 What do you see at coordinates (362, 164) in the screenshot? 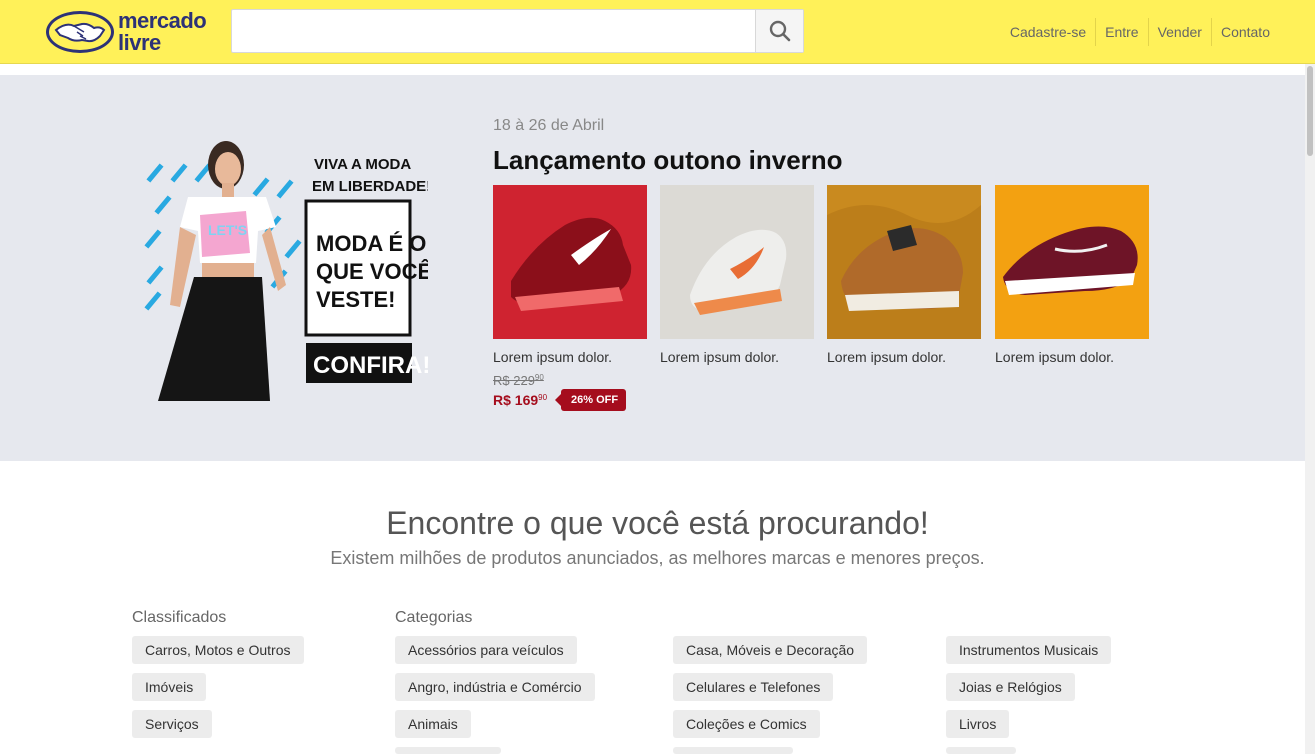
I see `banner-line1: VIVA A MODA` at bounding box center [362, 164].